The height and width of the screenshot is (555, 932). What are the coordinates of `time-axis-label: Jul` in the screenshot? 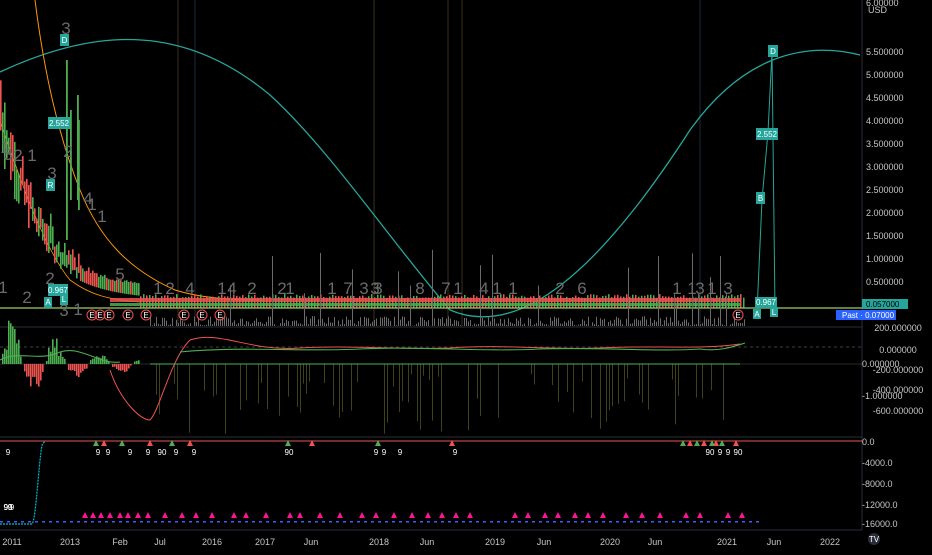 It's located at (160, 542).